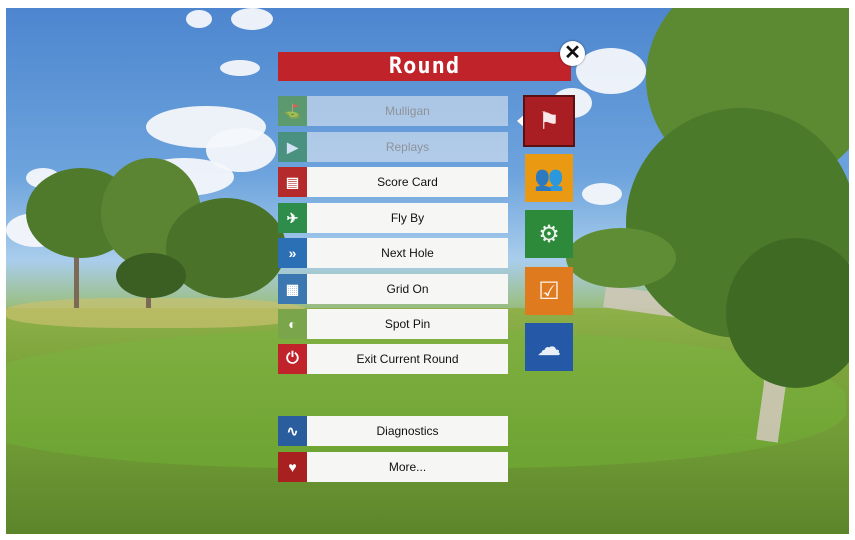 This screenshot has height=540, width=855. What do you see at coordinates (407, 324) in the screenshot?
I see `spot-pin-button: Spot Pin` at bounding box center [407, 324].